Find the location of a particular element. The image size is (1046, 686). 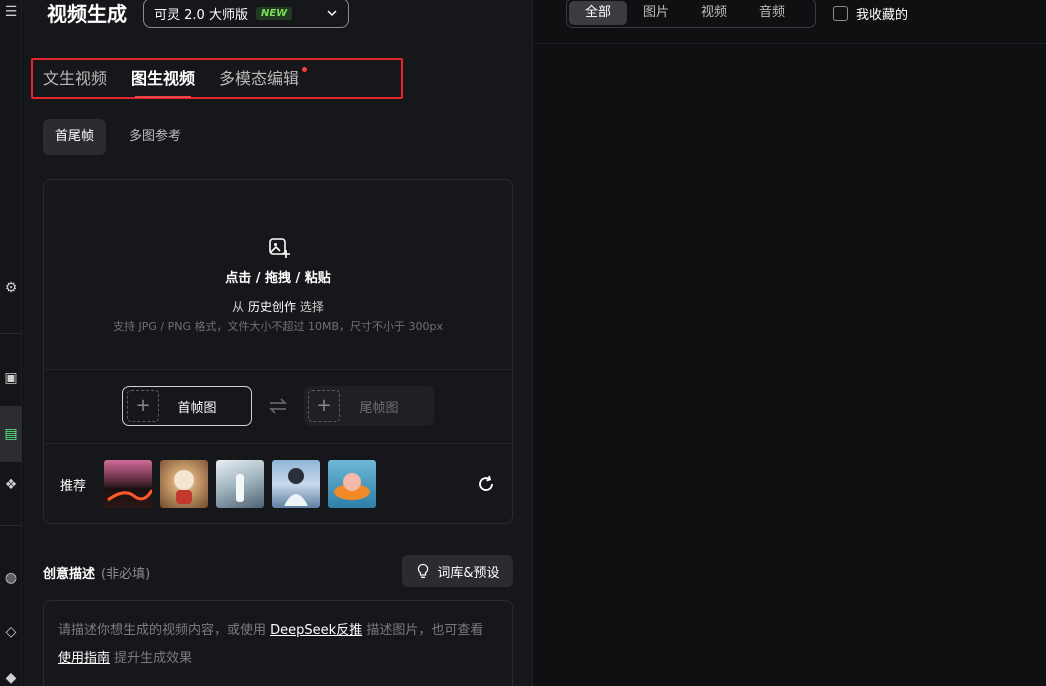

lightbulb-icon is located at coordinates (423, 570).